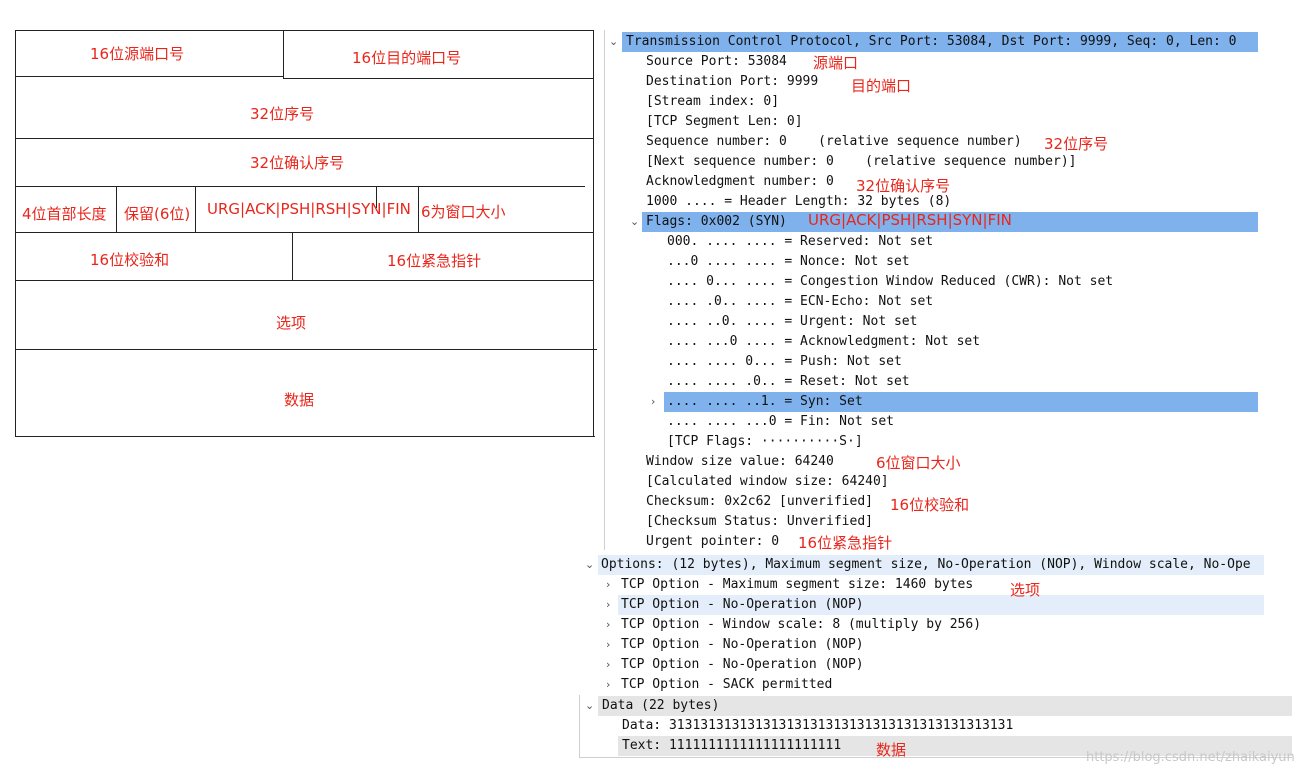 Image resolution: width=1316 pixels, height=776 pixels. What do you see at coordinates (765, 402) in the screenshot?
I see `tree-row-flag-syn: .... .... ..1. = Syn: Set` at bounding box center [765, 402].